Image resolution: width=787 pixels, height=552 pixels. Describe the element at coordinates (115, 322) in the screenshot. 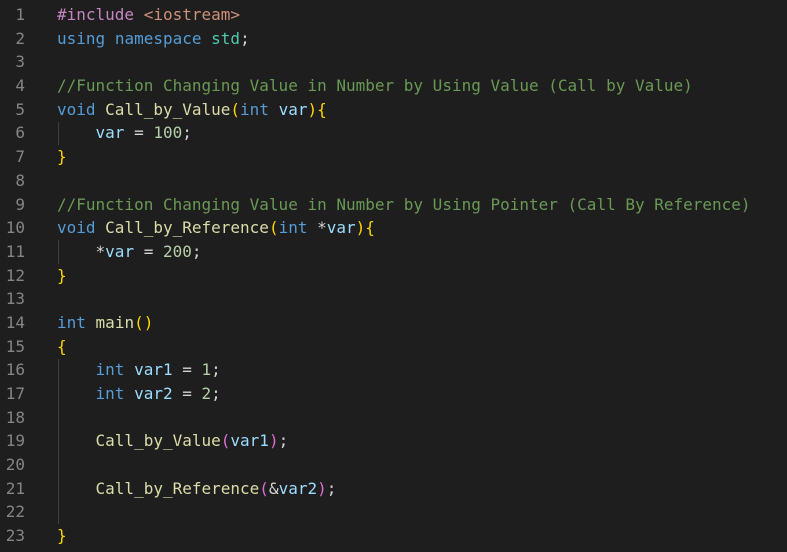

I see `code-token: main` at that location.